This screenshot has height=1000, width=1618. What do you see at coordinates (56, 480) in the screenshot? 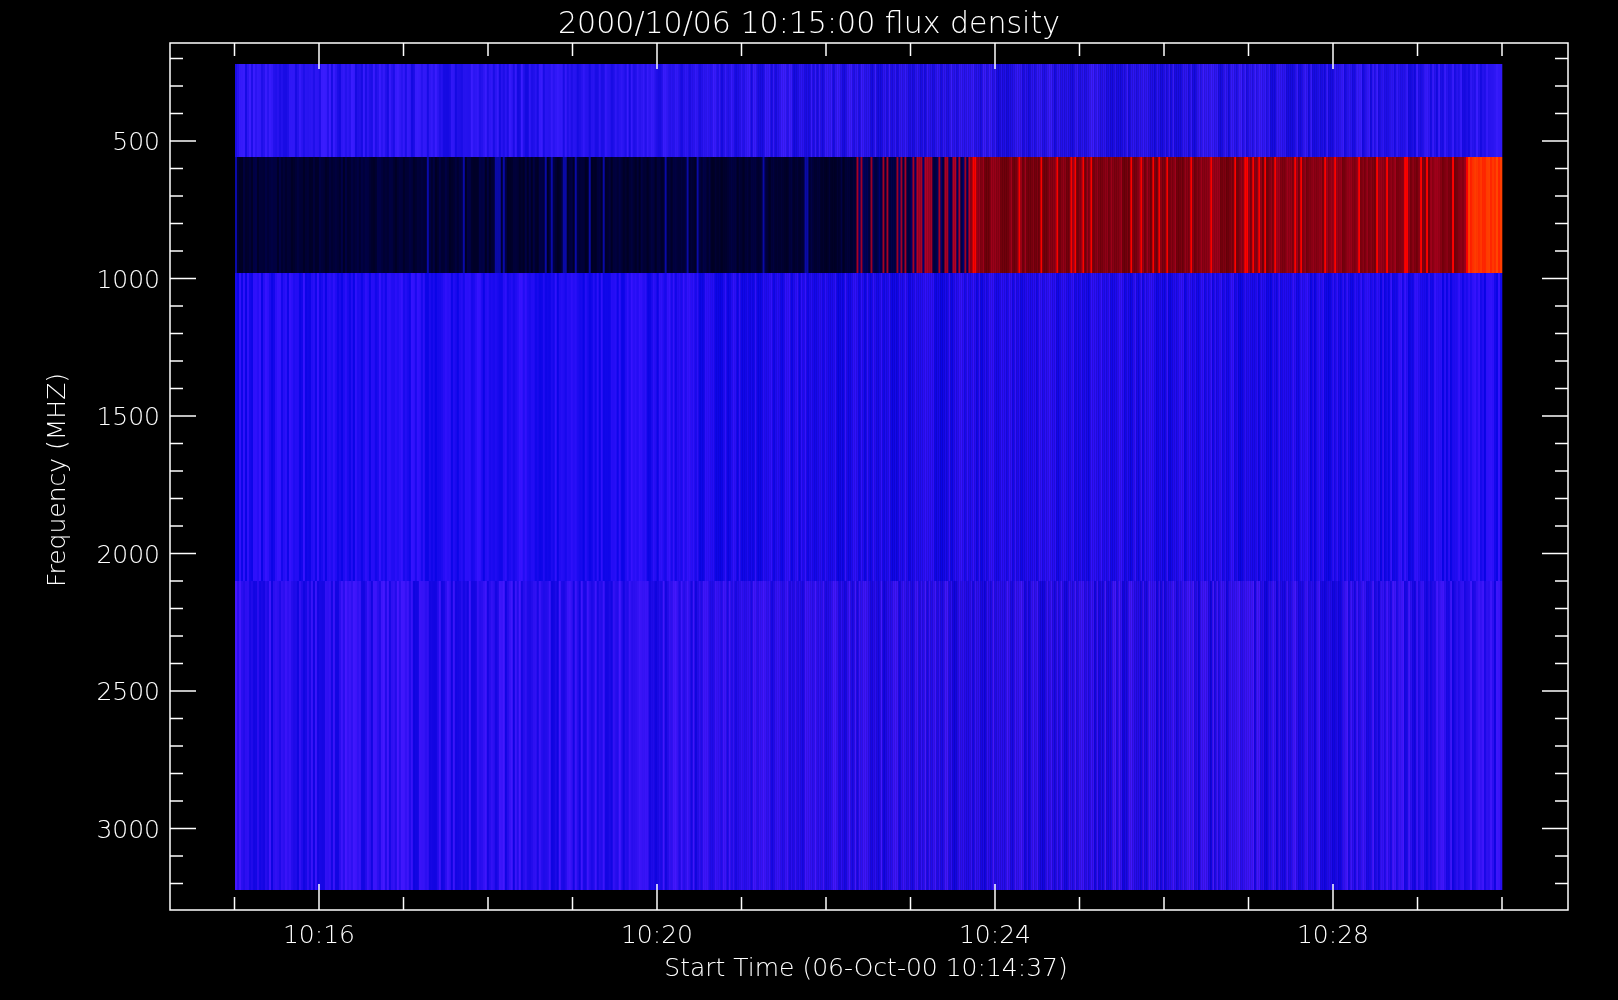
I see `y-axis-label: Frequency (MHZ)` at bounding box center [56, 480].